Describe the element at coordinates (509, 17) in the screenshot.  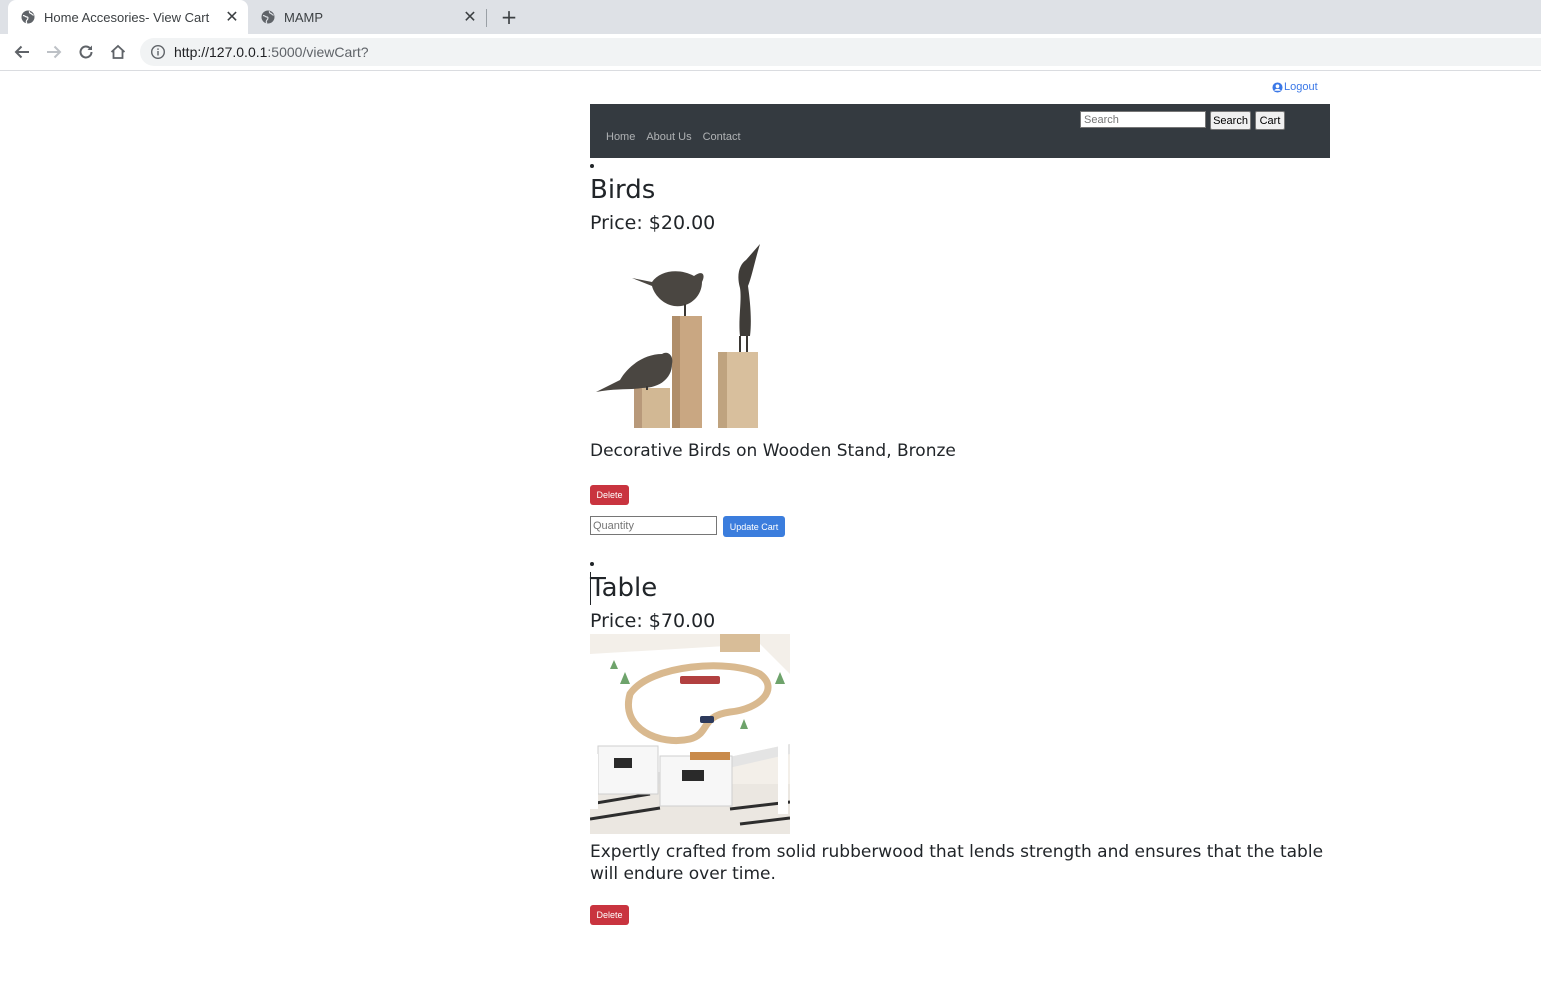
I see `new-tab-button: +` at that location.